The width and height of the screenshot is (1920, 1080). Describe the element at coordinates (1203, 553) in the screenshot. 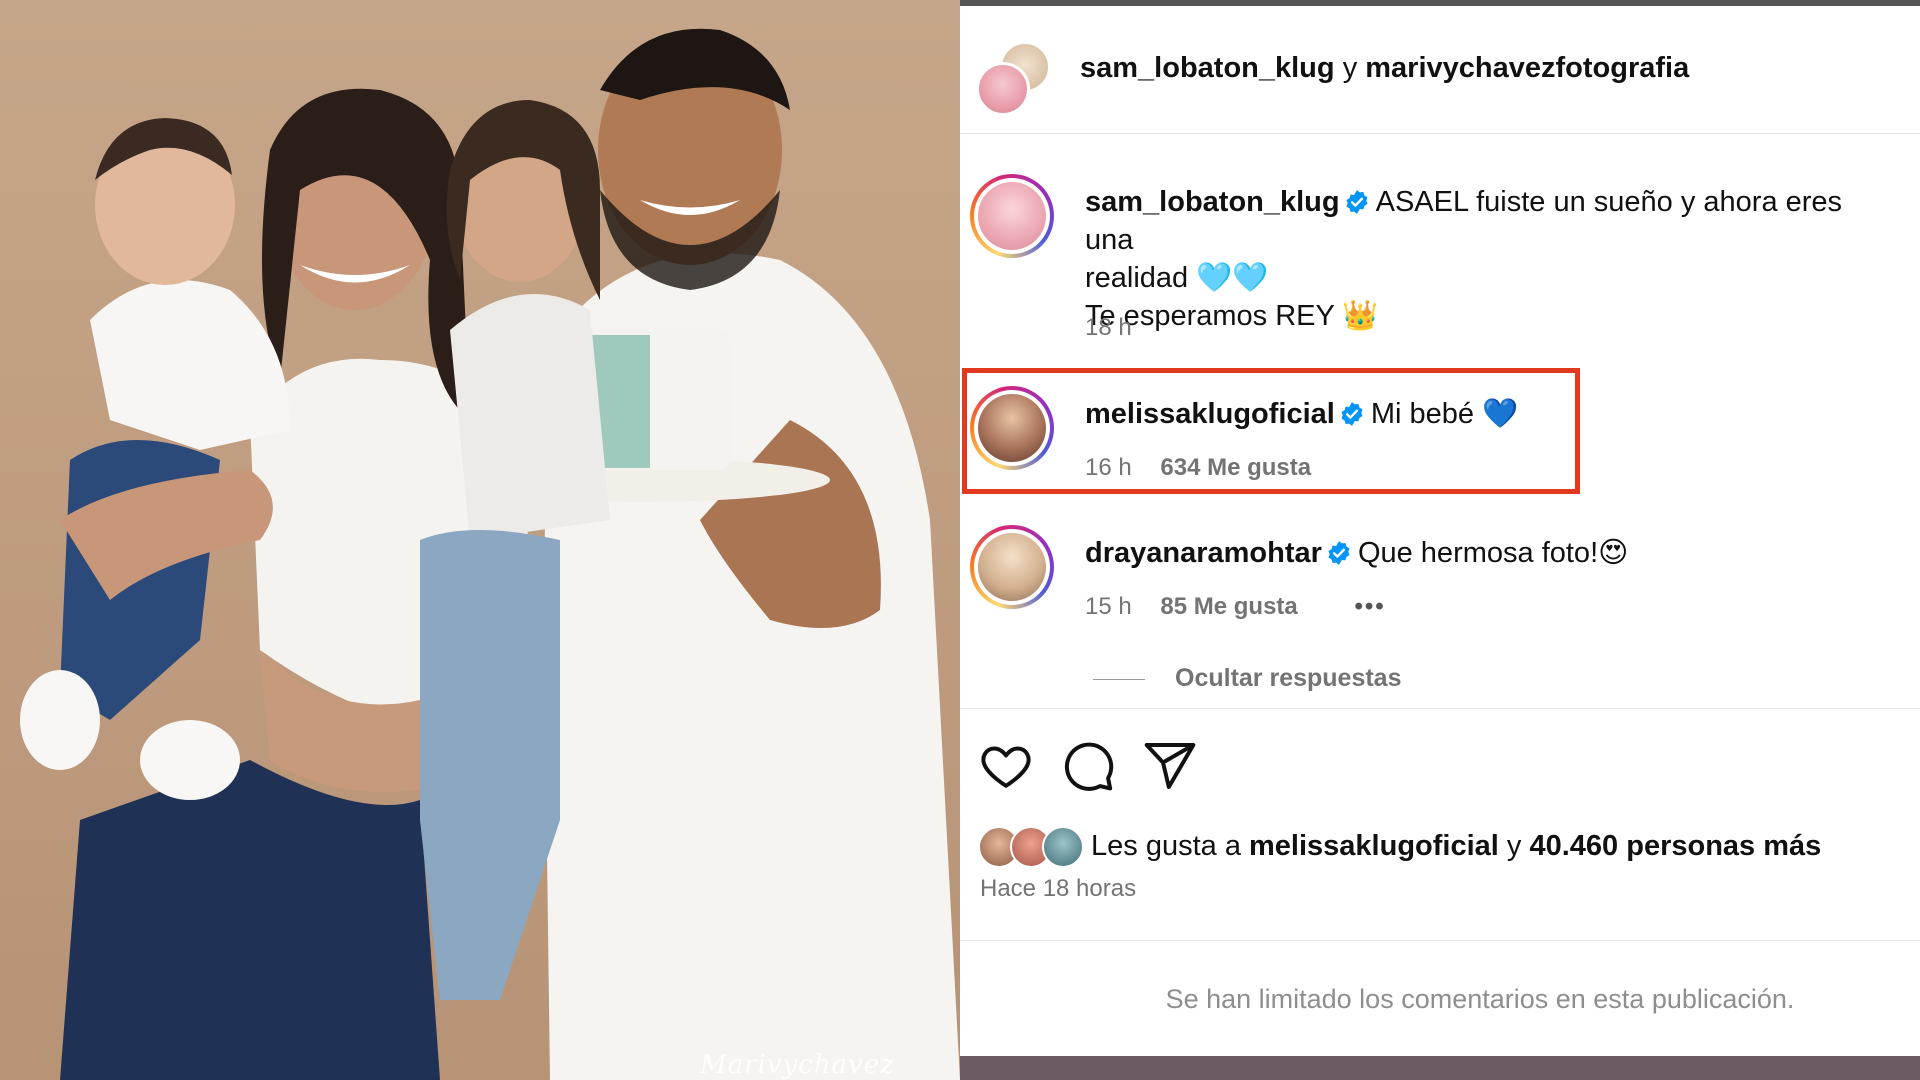

I see `comment-username: drayanaramohtar` at that location.